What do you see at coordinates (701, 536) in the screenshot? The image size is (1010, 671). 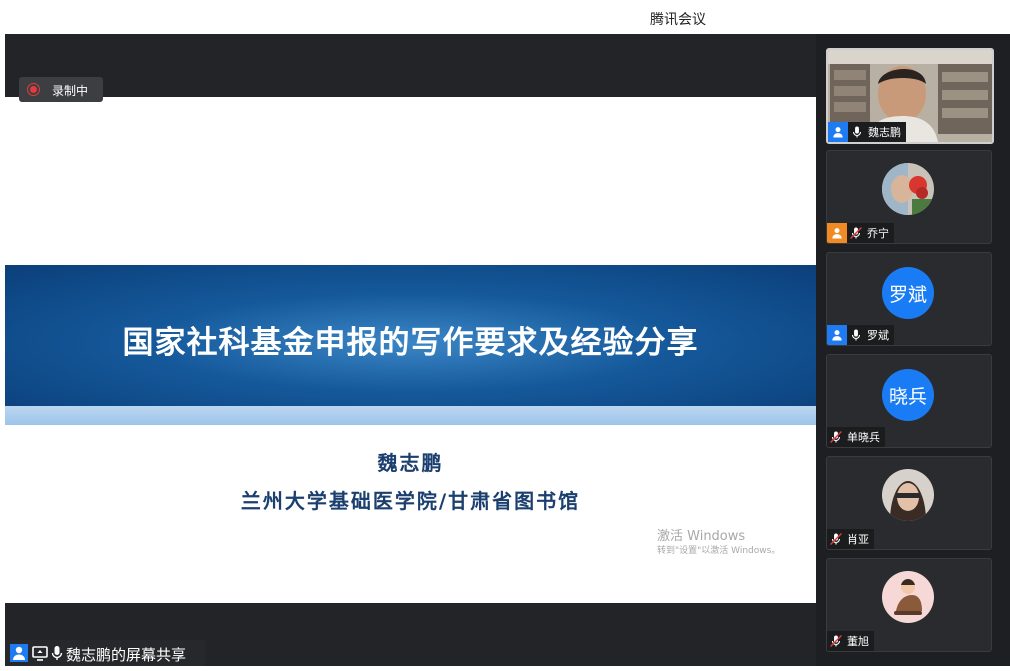 I see `activation-watermark-title: 激活 Windows` at bounding box center [701, 536].